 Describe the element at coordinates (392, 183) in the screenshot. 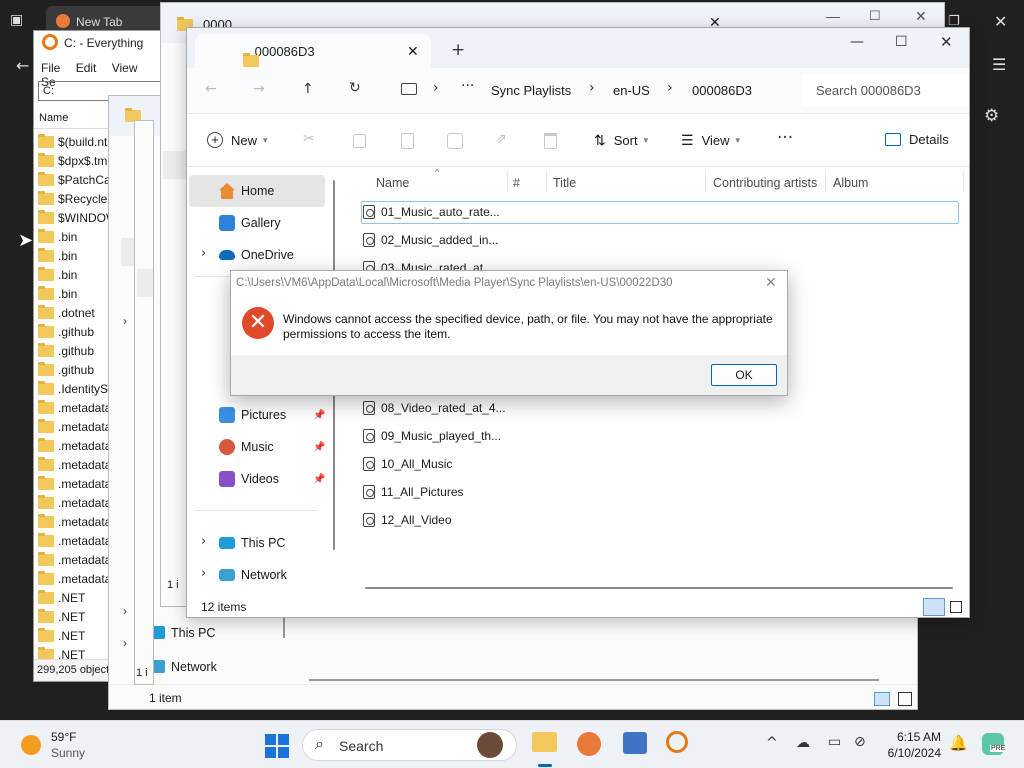

I see `column-name: Name` at that location.